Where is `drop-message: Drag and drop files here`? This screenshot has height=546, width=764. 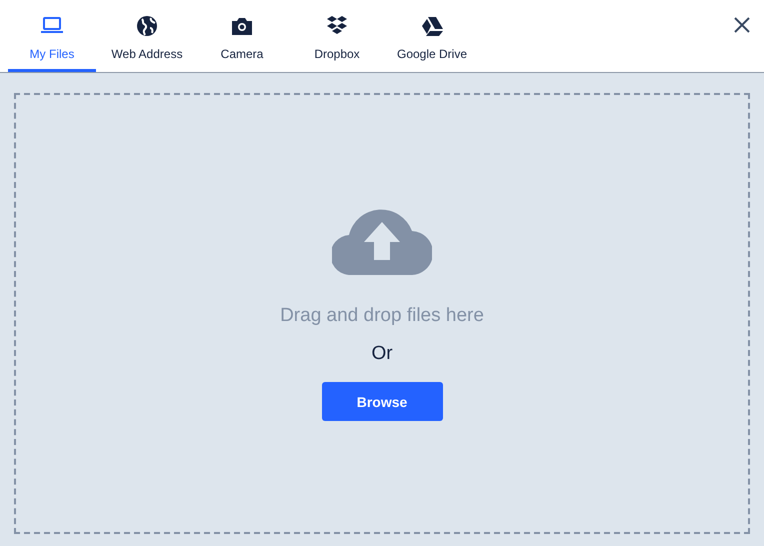
drop-message: Drag and drop files here is located at coordinates (382, 316).